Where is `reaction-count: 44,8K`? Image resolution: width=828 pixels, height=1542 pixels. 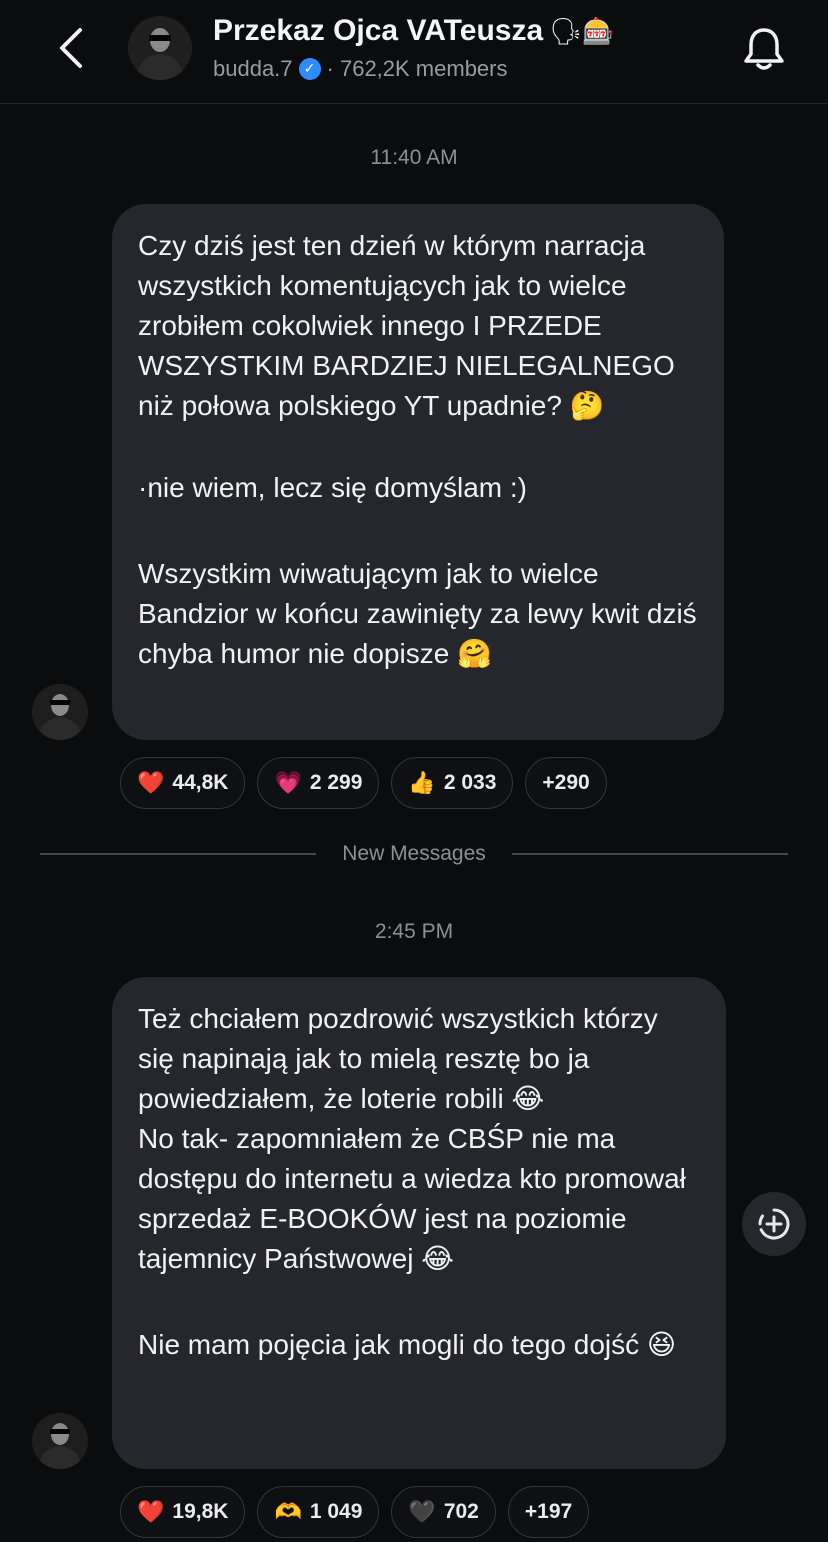
reaction-count: 44,8K is located at coordinates (200, 782).